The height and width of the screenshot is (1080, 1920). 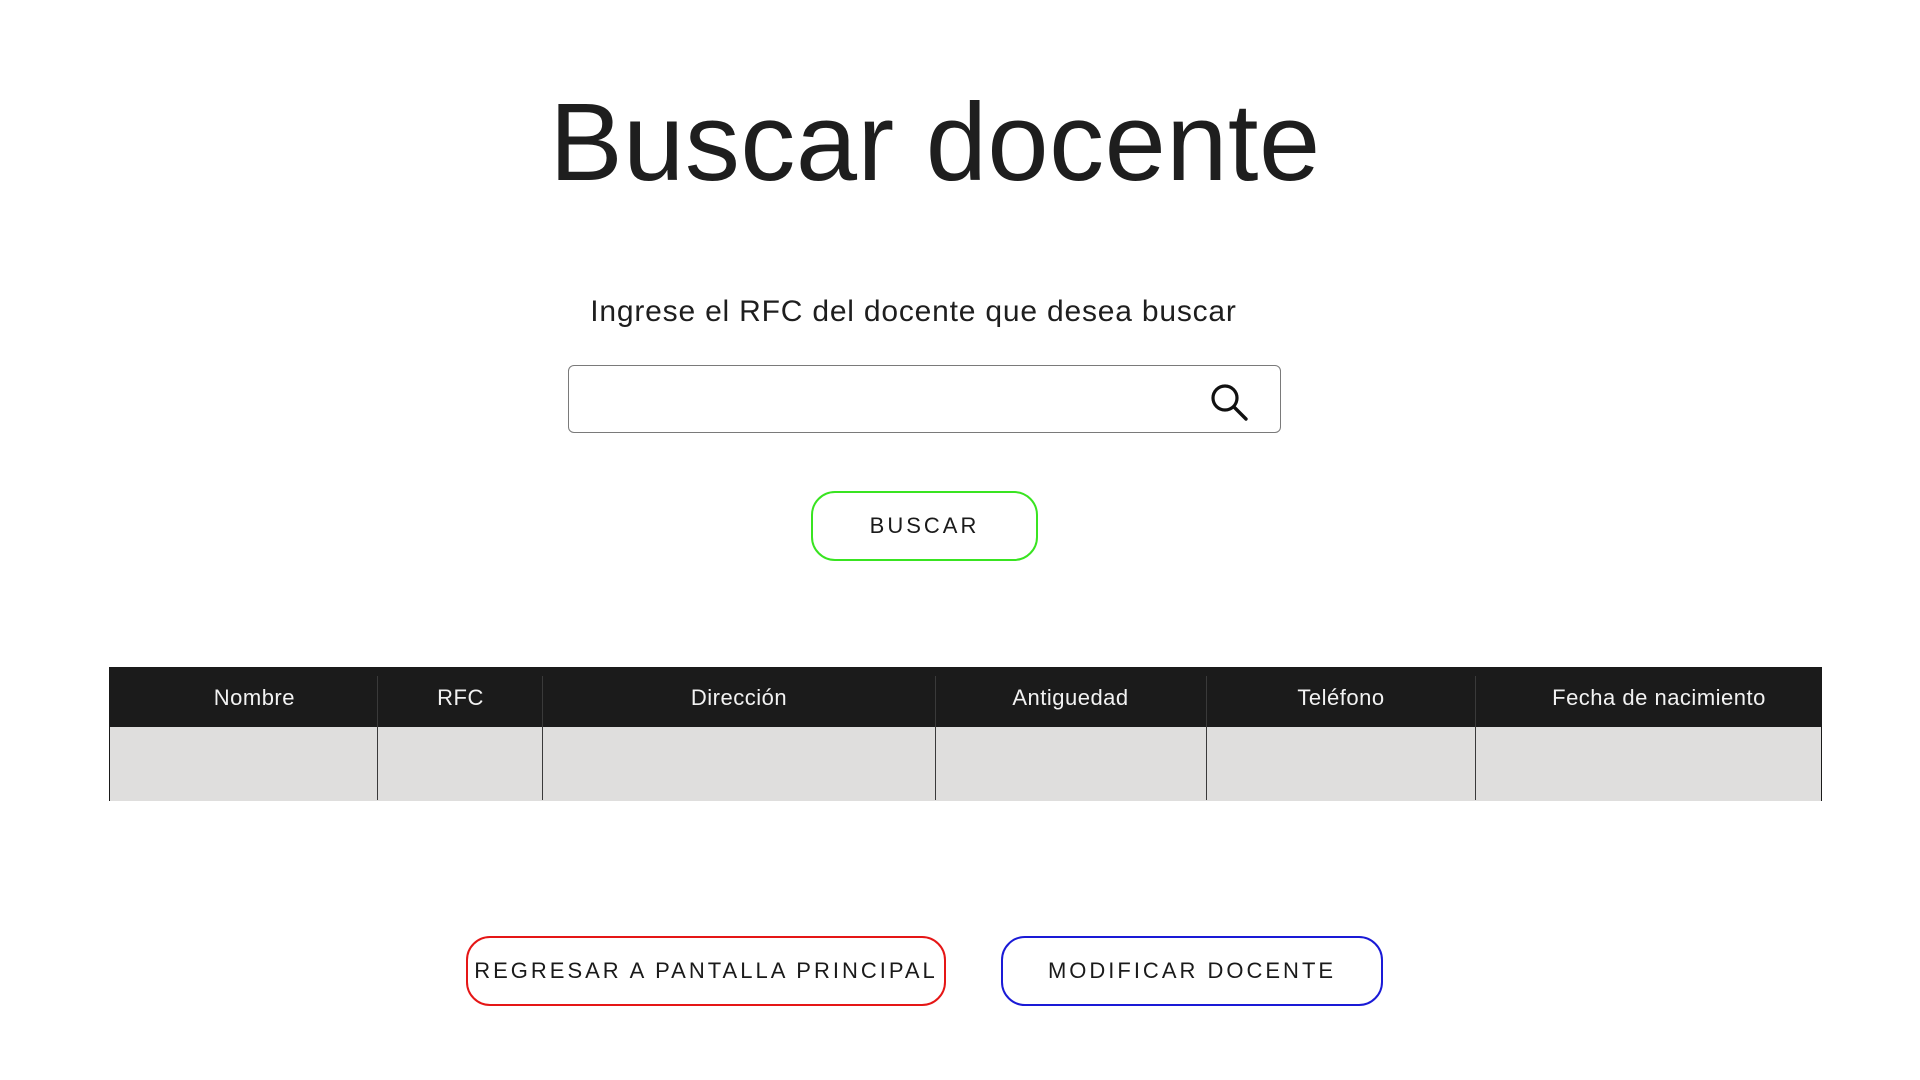 I want to click on page-title: Buscar docente, so click(x=935, y=142).